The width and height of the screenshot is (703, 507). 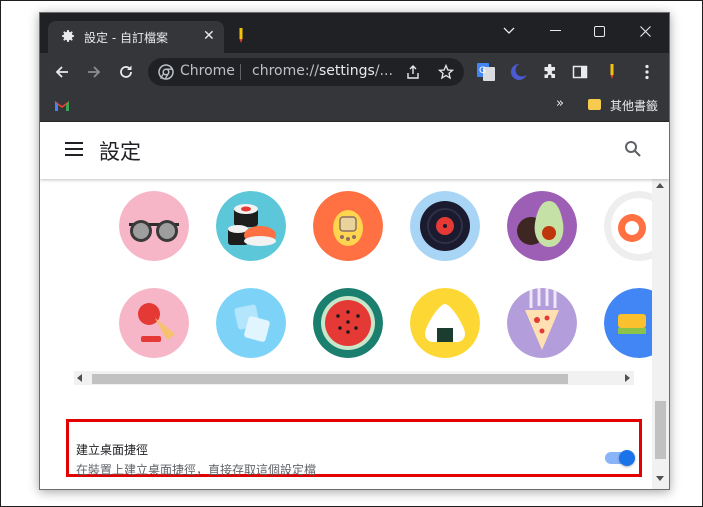 I want to click on url-host: settings, so click(x=347, y=71).